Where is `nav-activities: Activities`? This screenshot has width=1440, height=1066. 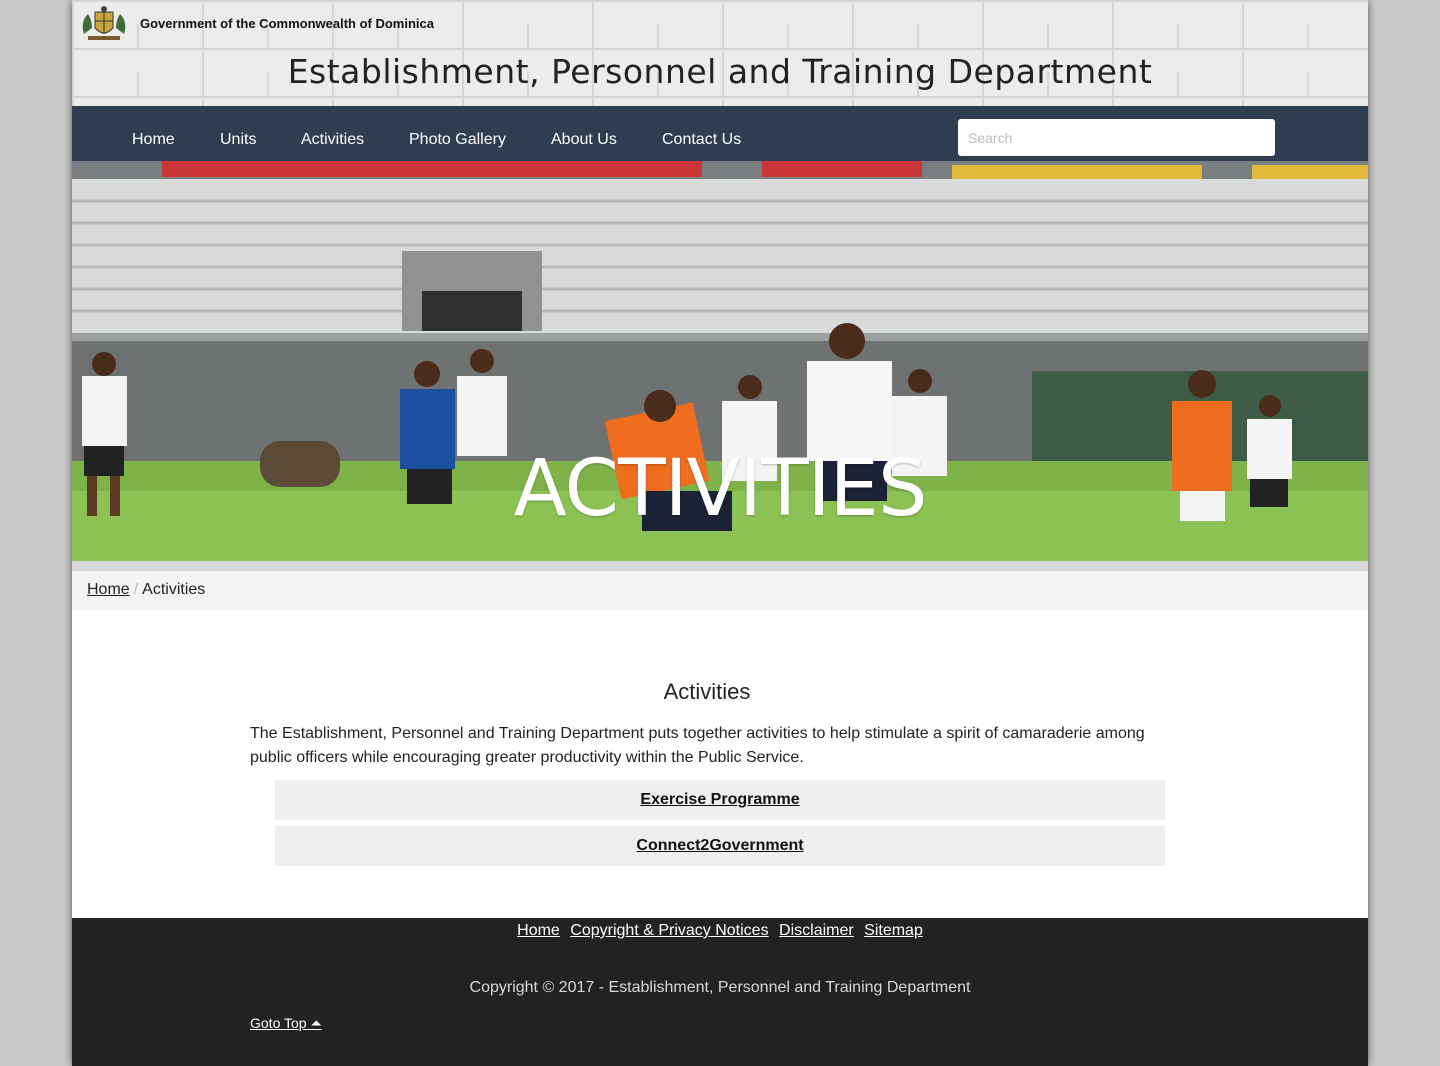
nav-activities: Activities is located at coordinates (332, 140).